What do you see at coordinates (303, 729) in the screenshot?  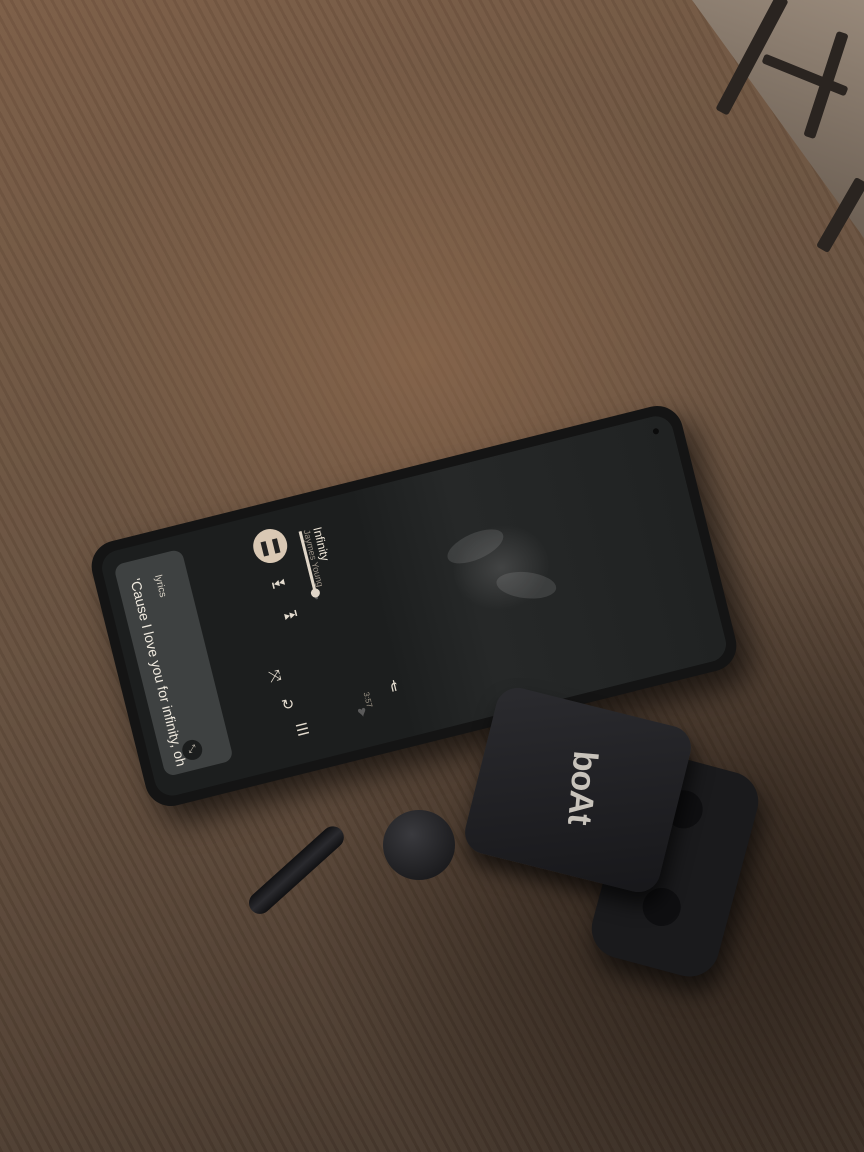 I see `queue-icon: ☰` at bounding box center [303, 729].